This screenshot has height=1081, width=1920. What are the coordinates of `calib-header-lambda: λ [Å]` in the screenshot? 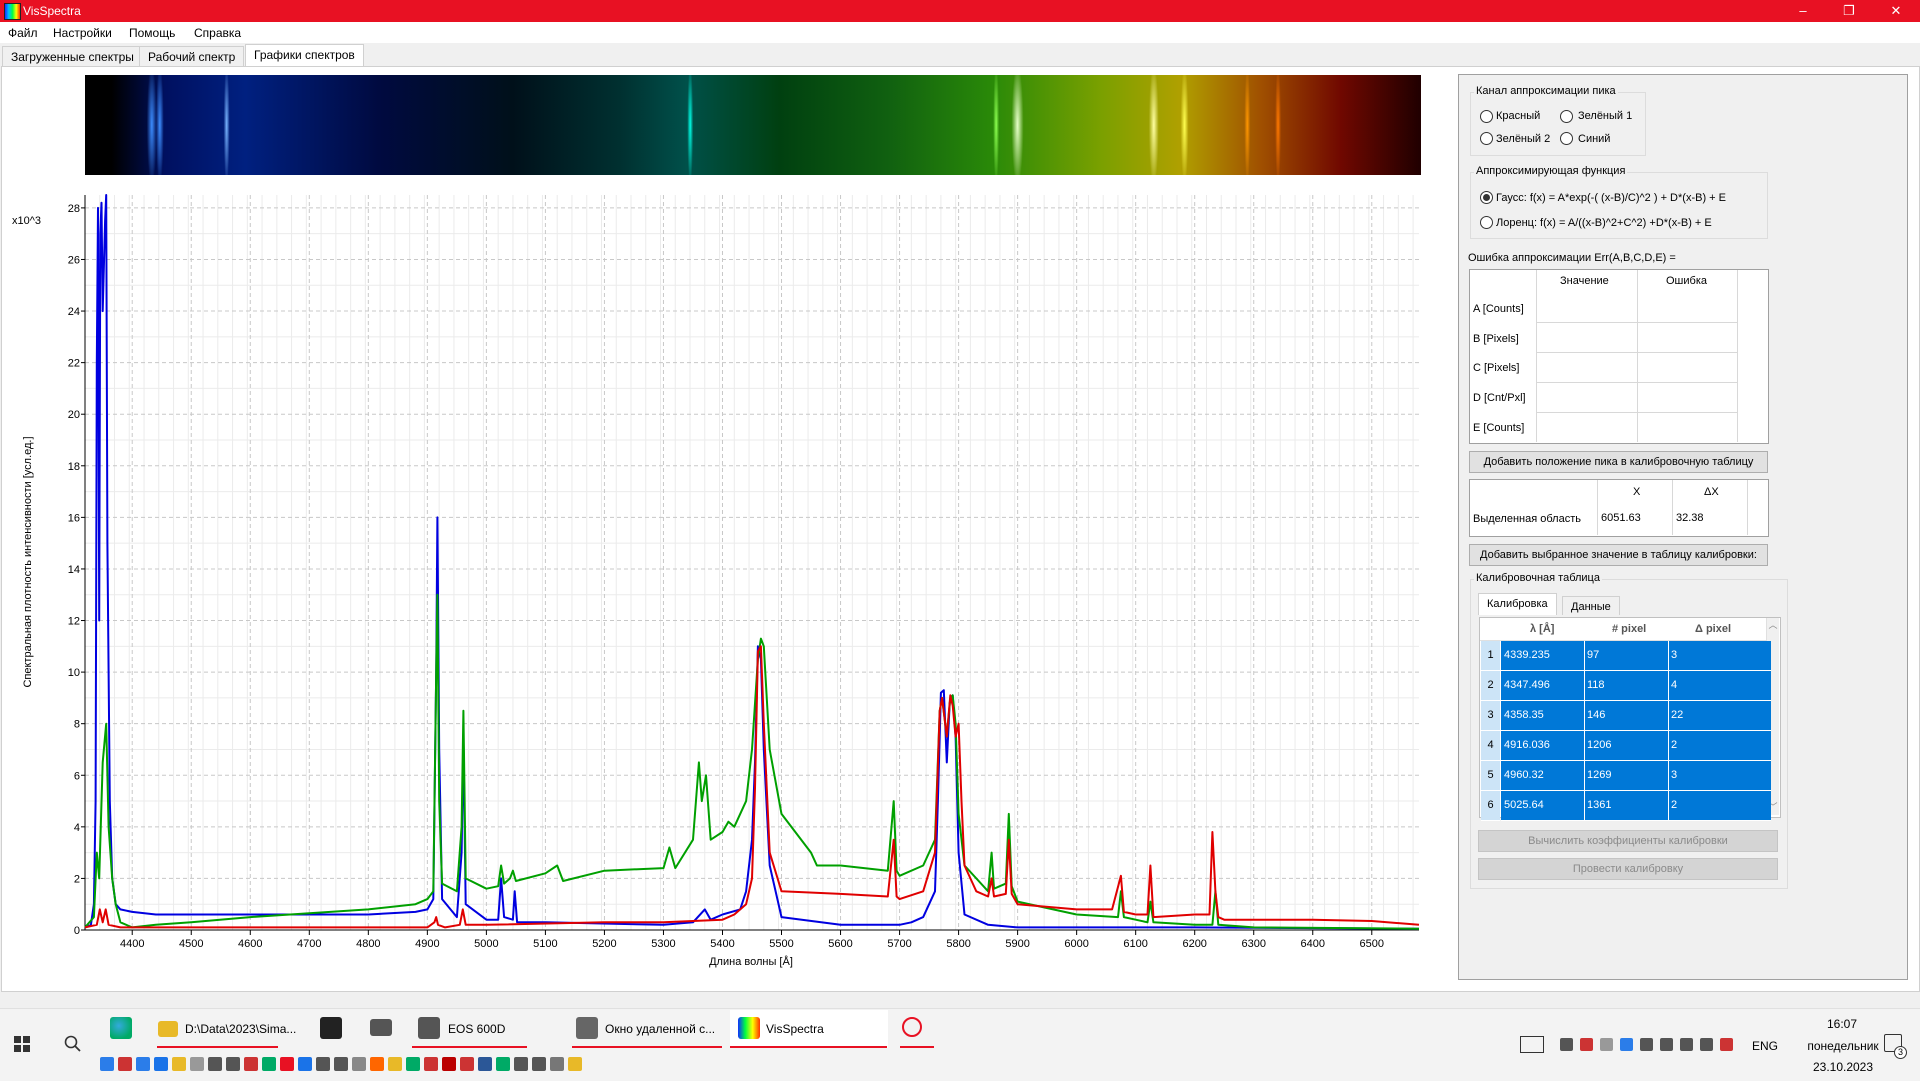 It's located at (1542, 629).